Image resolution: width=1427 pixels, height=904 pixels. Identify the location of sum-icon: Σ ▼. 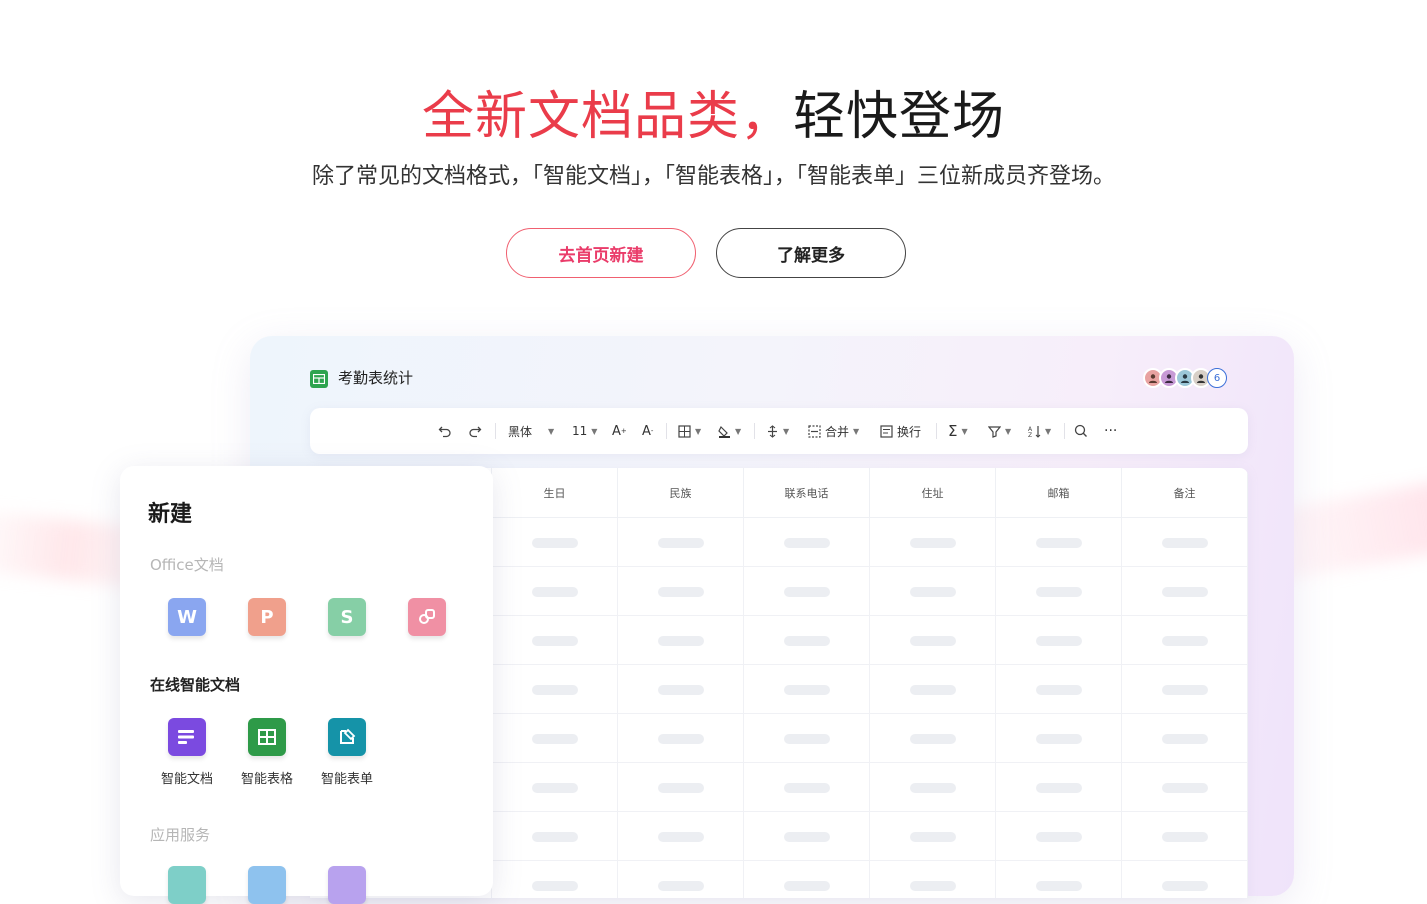
(958, 431).